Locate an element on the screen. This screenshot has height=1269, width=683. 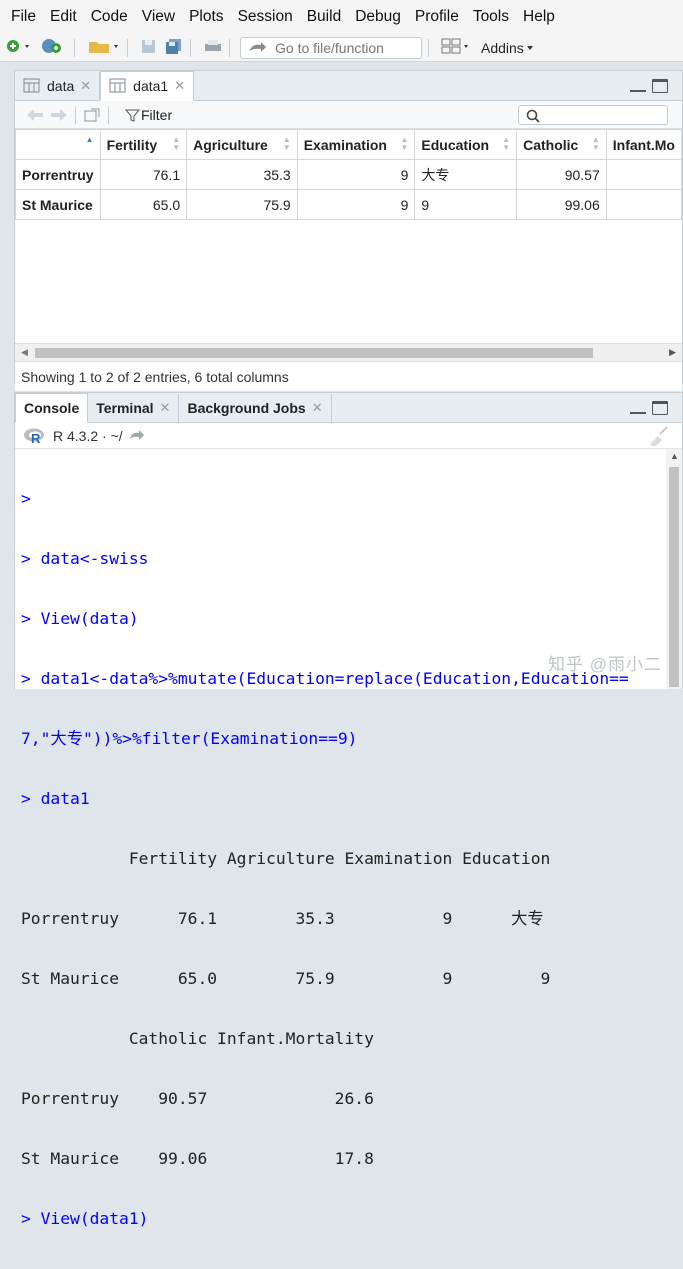
menu-help: Help is located at coordinates (539, 17).